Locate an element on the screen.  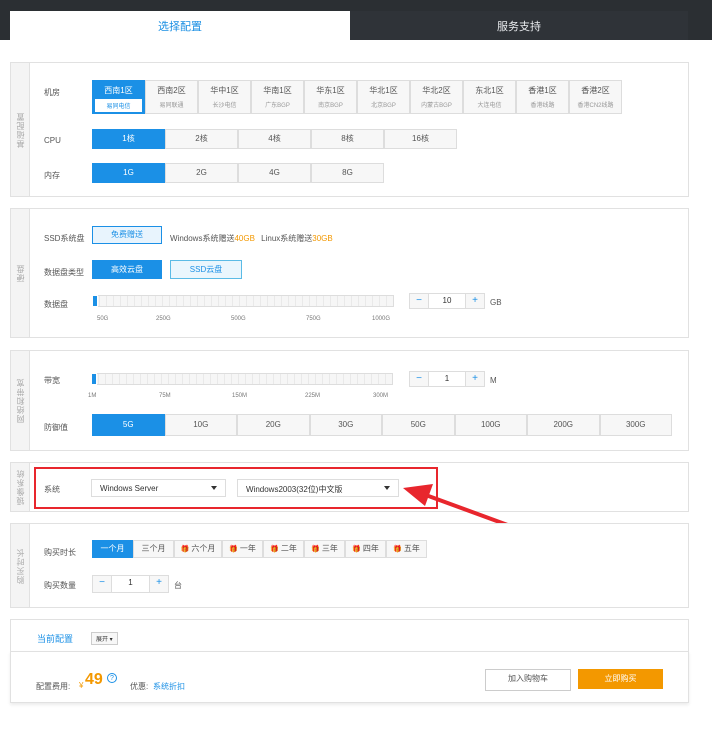
jifang-option: 华北1区 北京BGP is located at coordinates (383, 97).